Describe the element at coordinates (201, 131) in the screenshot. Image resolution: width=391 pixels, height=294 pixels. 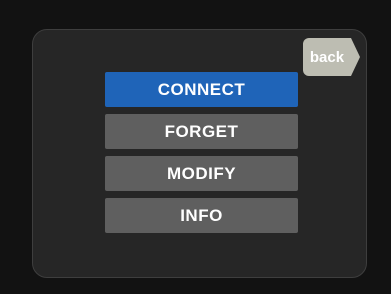
I see `forget-button: FORGET` at that location.